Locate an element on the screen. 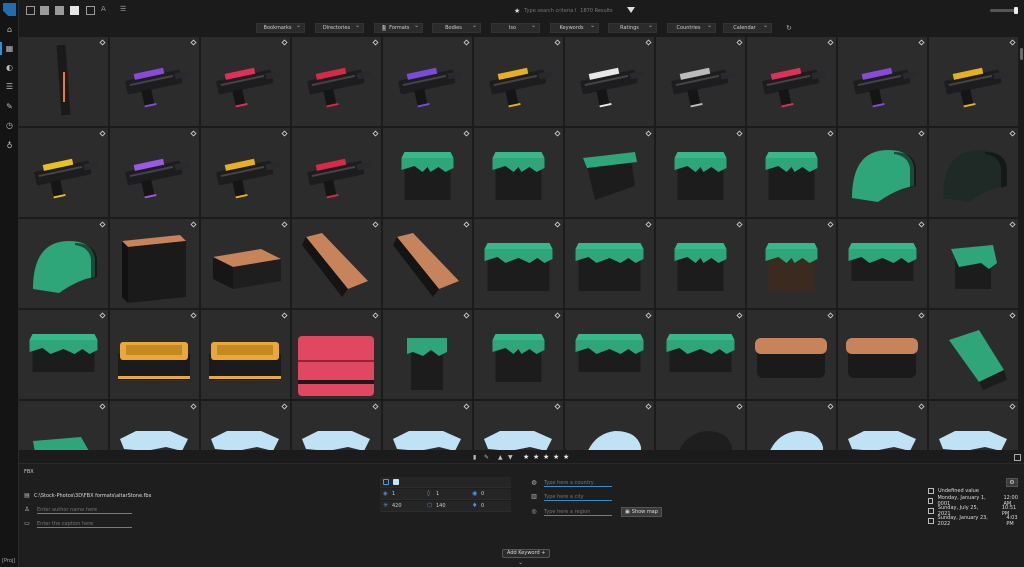  thumbnail-grass-block5 is located at coordinates (700, 263).